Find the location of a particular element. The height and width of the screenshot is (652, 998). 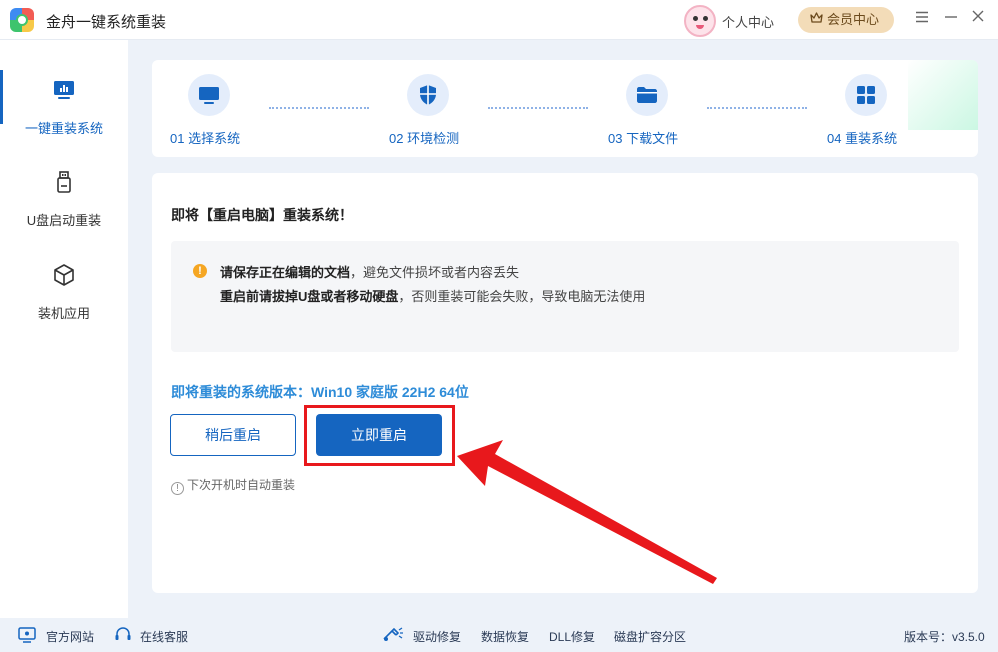

menu-icon is located at coordinates (922, 19).